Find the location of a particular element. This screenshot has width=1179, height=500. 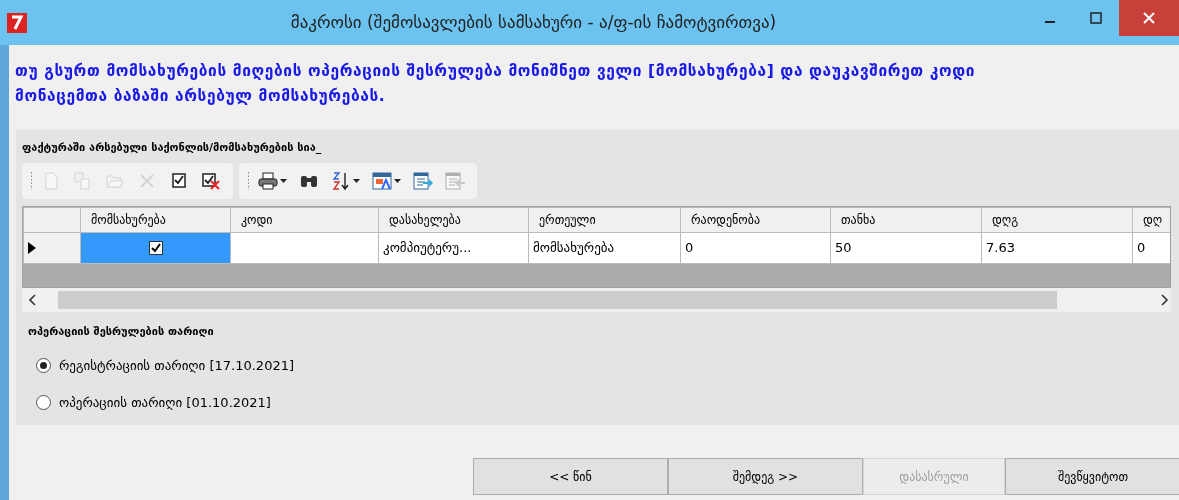

column-header: ერთეული is located at coordinates (604, 219).